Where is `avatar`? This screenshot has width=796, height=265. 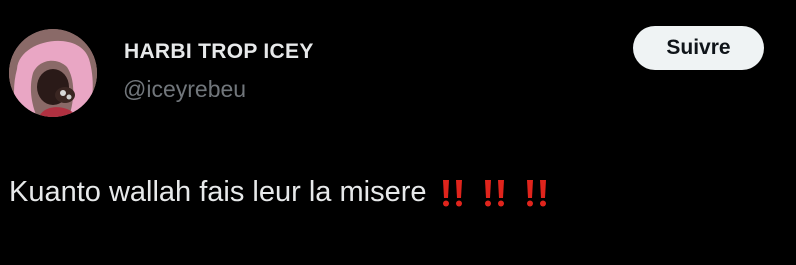
avatar is located at coordinates (53, 73).